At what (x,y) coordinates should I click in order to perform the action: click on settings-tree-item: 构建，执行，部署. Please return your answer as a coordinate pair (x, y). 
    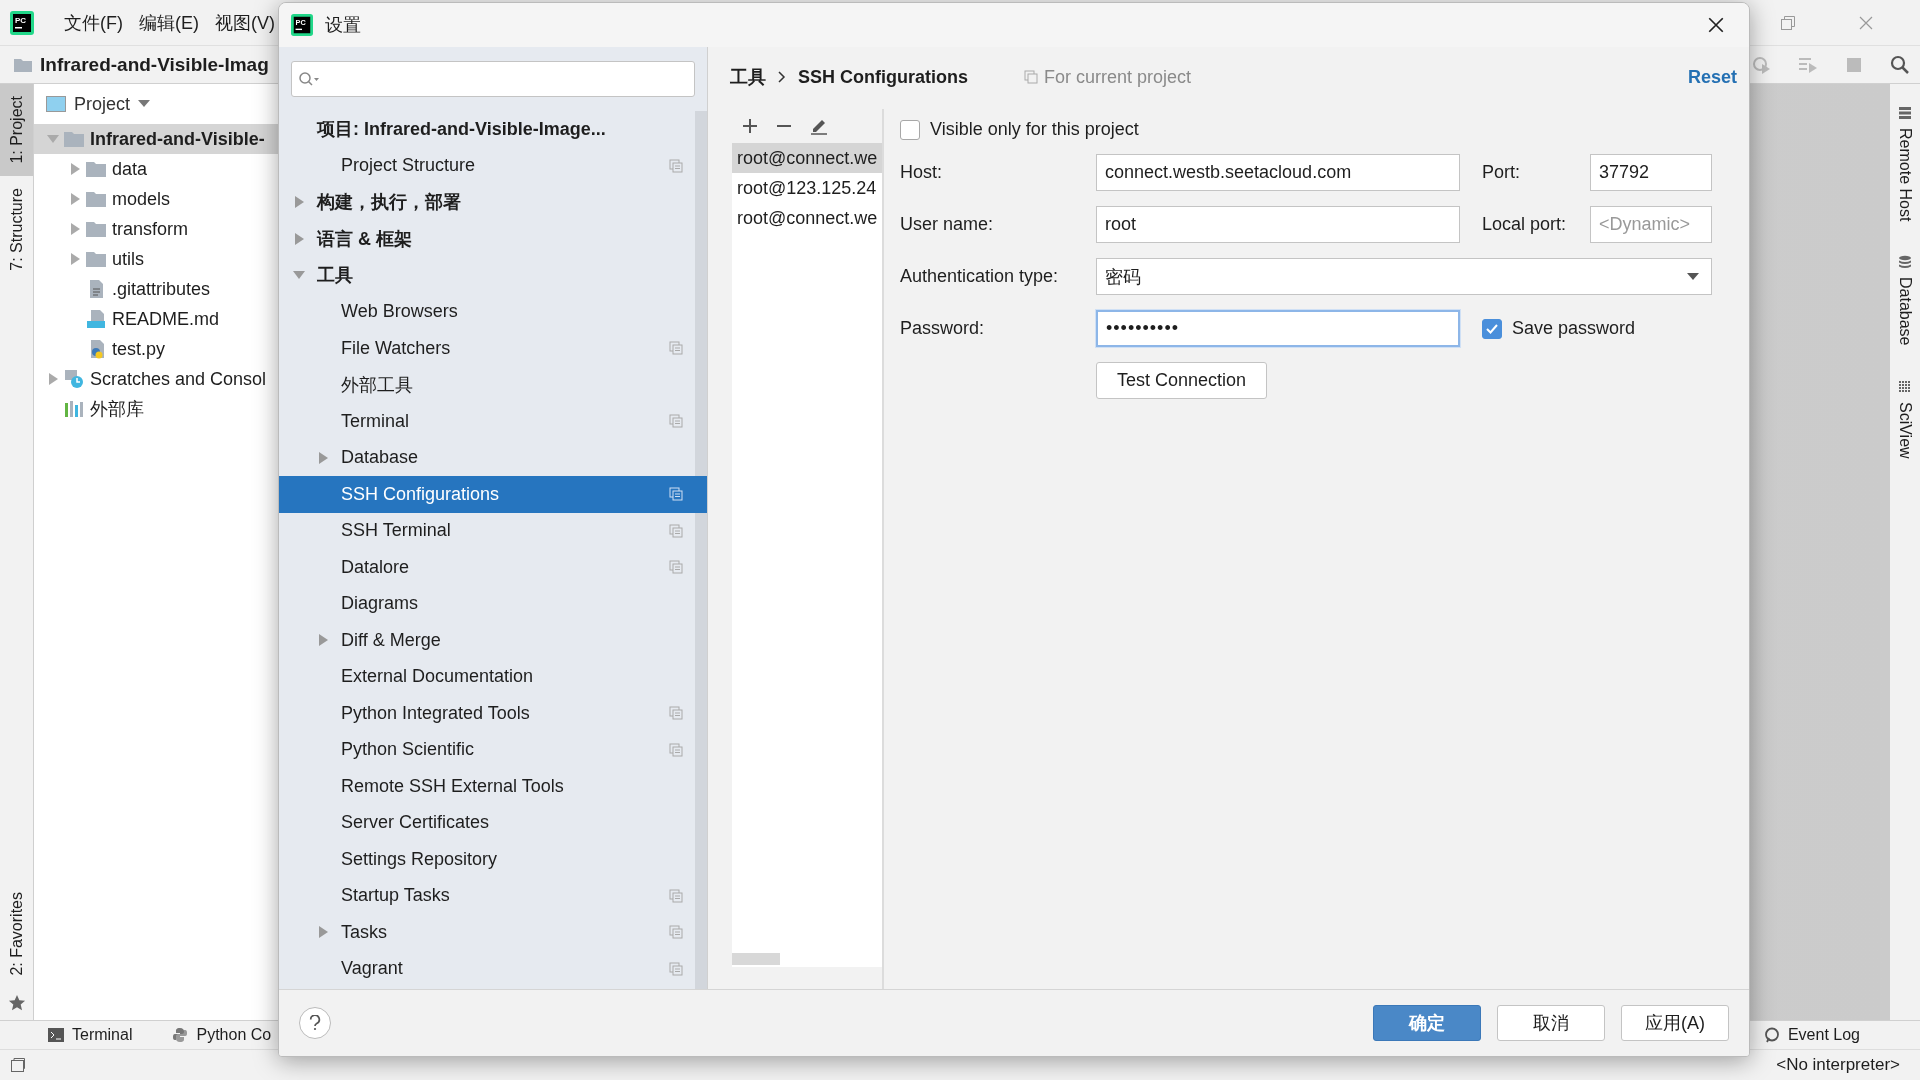
    Looking at the image, I should click on (493, 202).